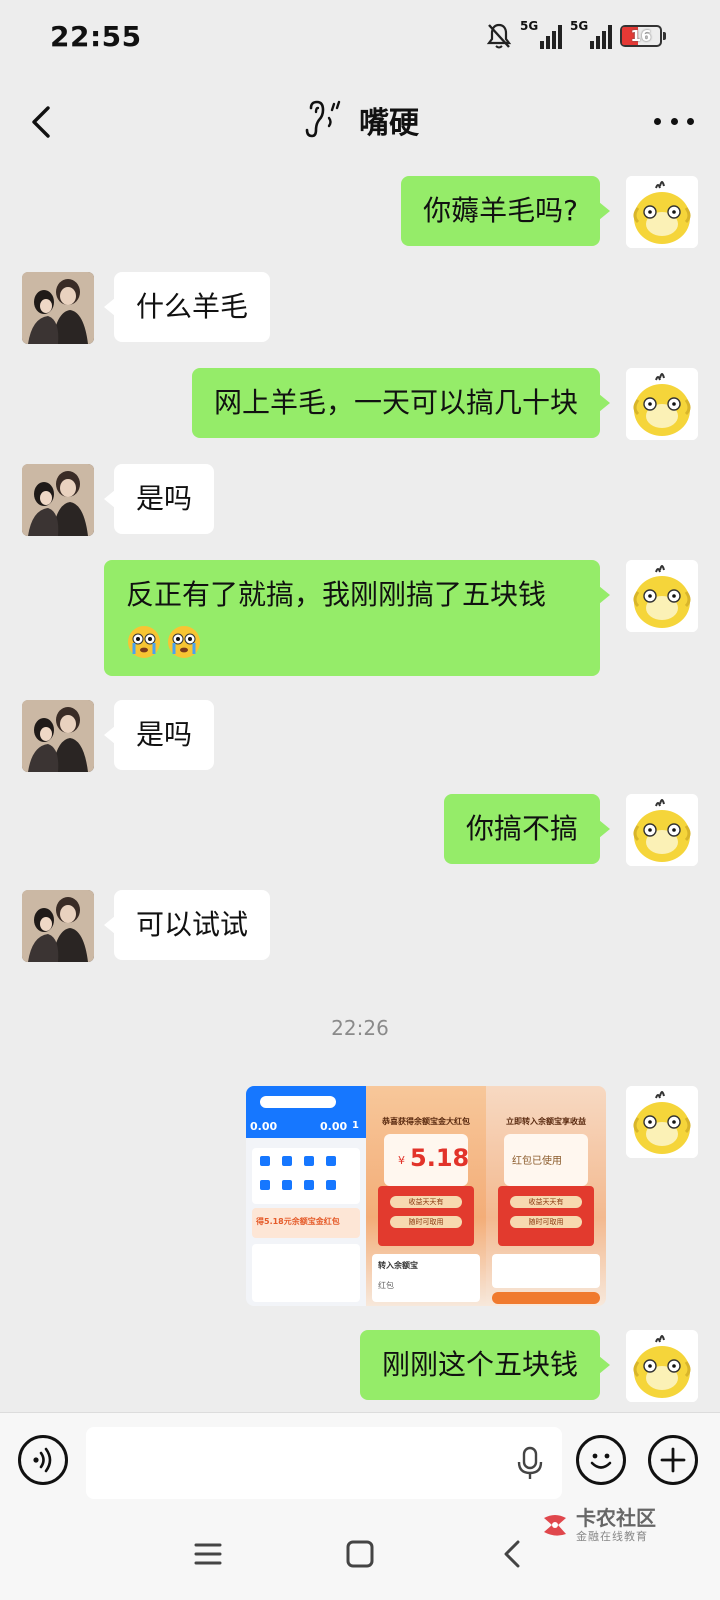 The width and height of the screenshot is (720, 1600). I want to click on smiley-glyph, so click(601, 1461).